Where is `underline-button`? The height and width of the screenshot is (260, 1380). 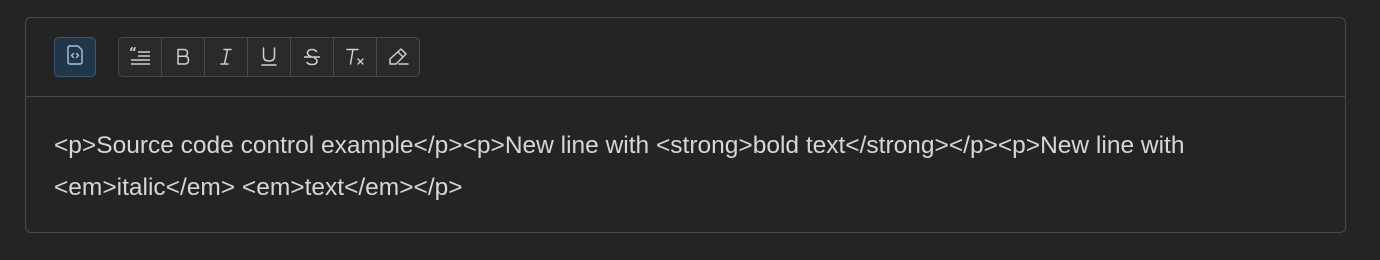
underline-button is located at coordinates (269, 57).